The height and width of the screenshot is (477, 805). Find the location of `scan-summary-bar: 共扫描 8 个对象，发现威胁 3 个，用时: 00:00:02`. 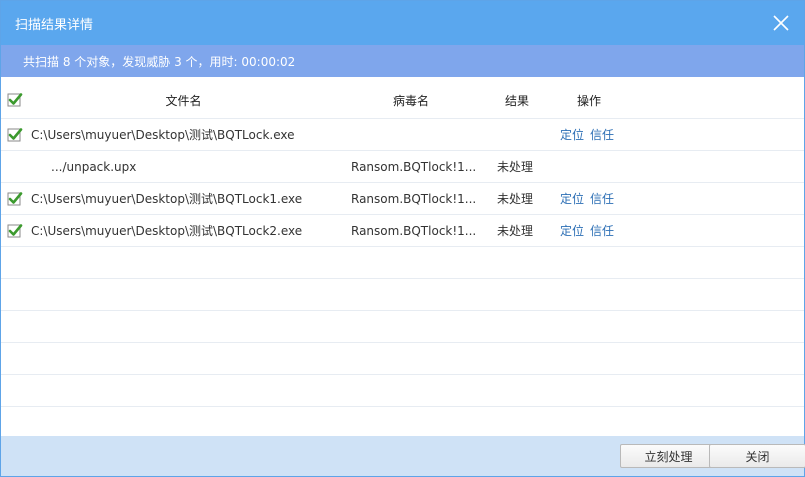

scan-summary-bar: 共扫描 8 个对象，发现威胁 3 个，用时: 00:00:02 is located at coordinates (402, 61).